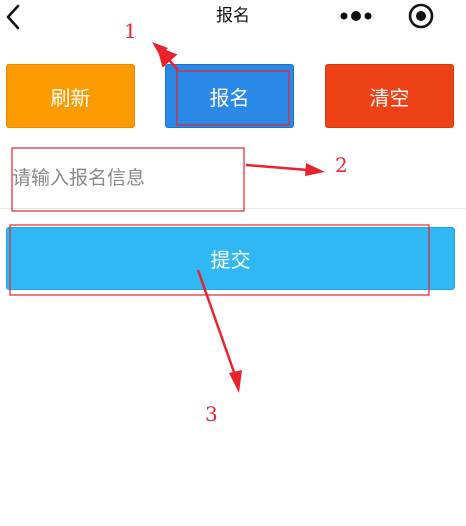 This screenshot has width=466, height=526. I want to click on clear-button-label: 清空, so click(389, 97).